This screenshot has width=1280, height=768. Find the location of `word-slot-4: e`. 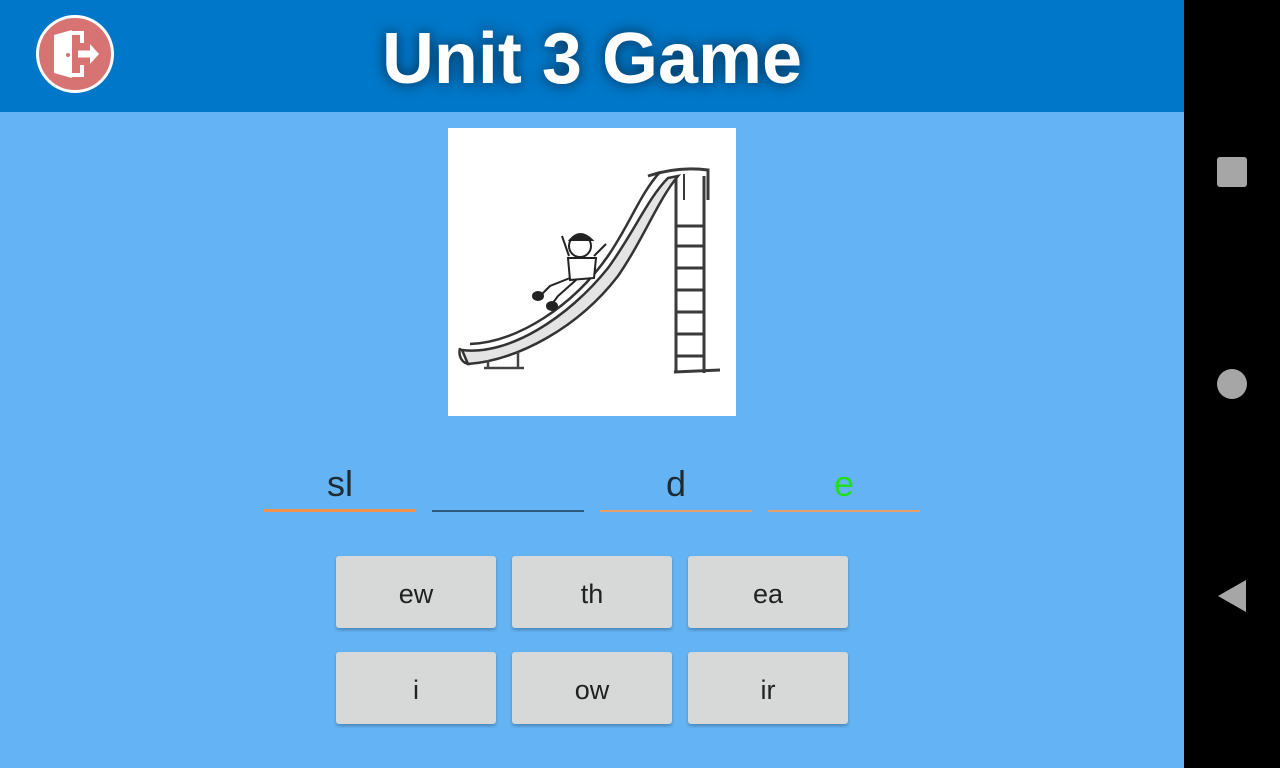

word-slot-4: e is located at coordinates (844, 484).